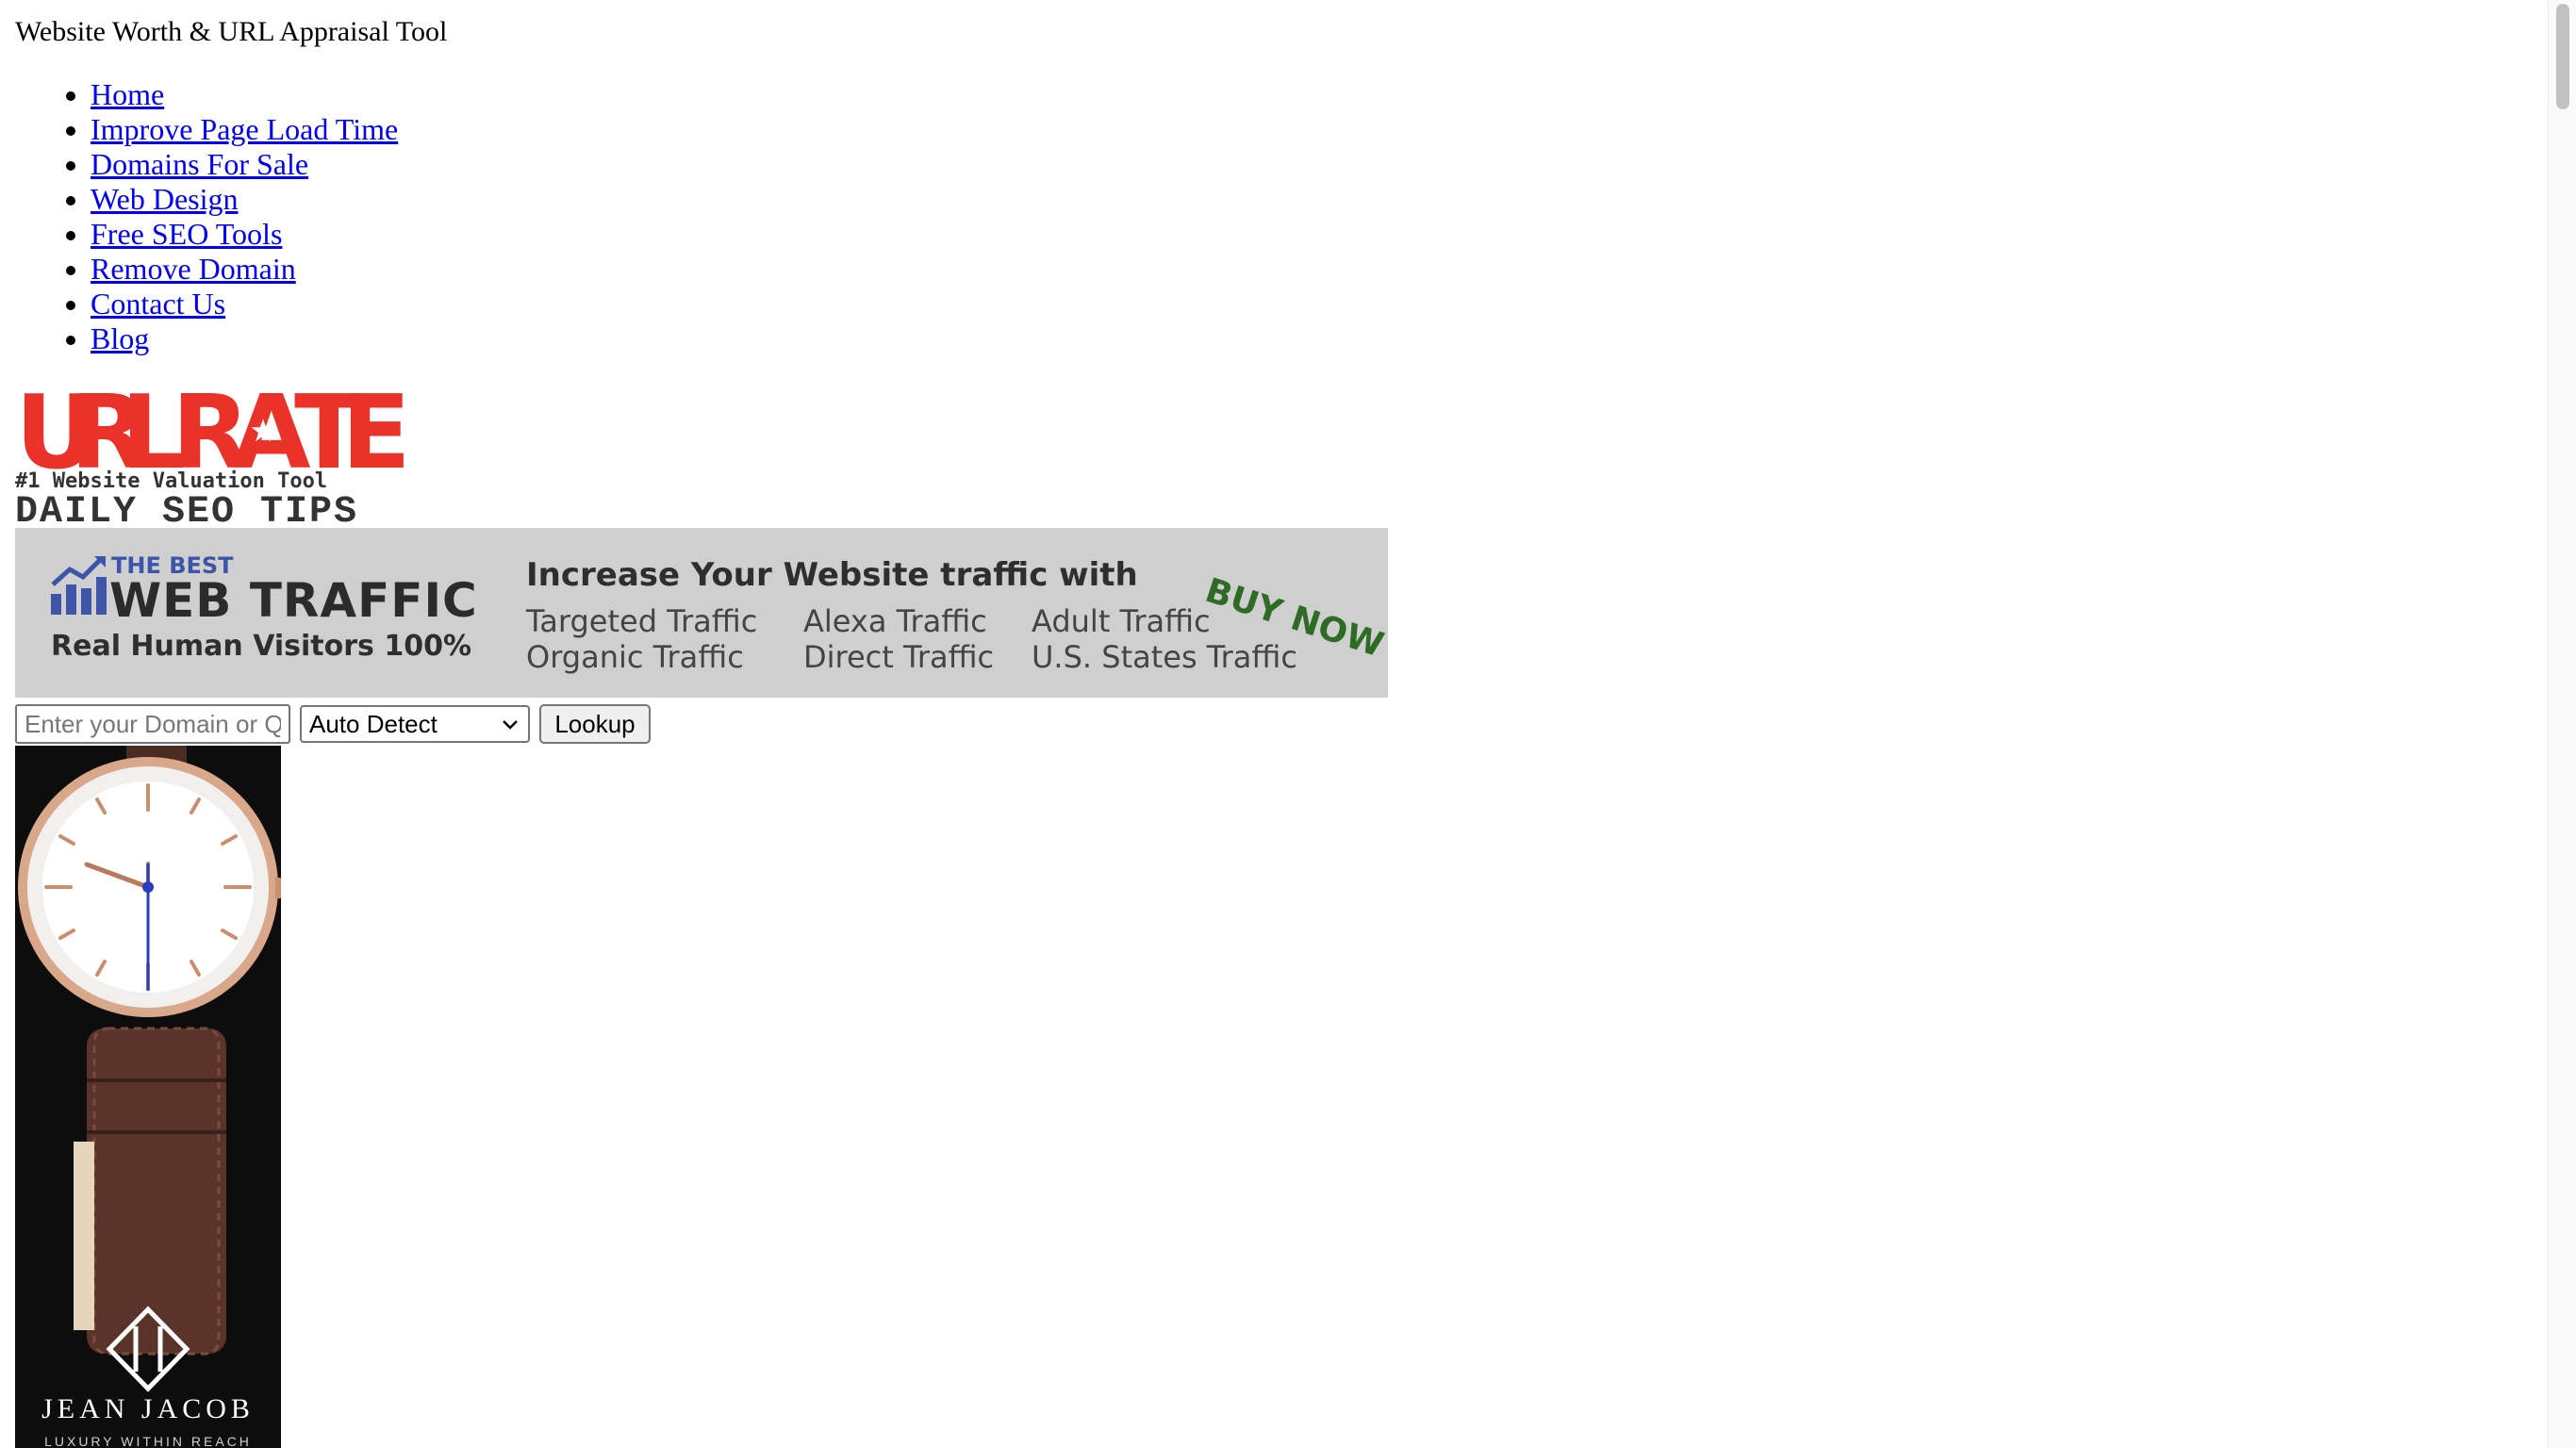 This screenshot has height=1448, width=2576. Describe the element at coordinates (832, 575) in the screenshot. I see `banner-headline: Increase Your Website traffic with` at that location.